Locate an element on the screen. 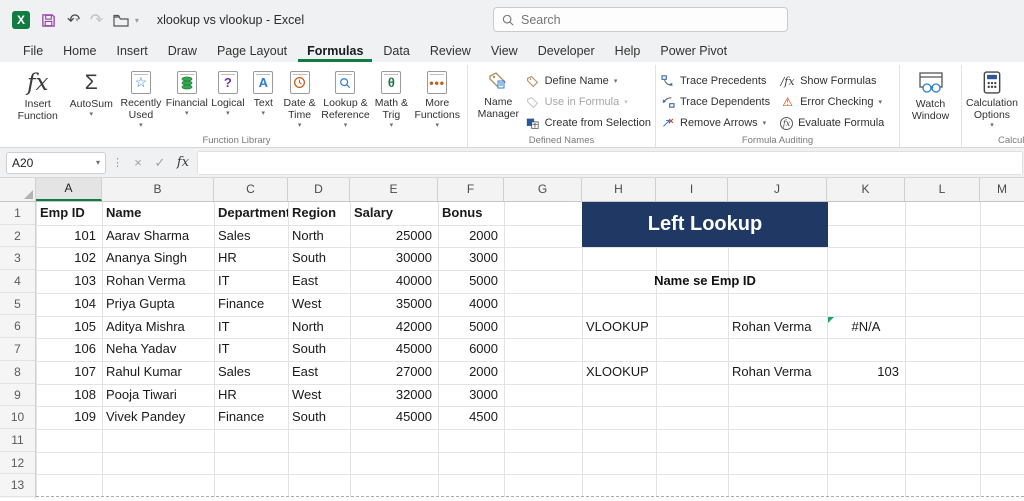  tab-file: File is located at coordinates (33, 52).